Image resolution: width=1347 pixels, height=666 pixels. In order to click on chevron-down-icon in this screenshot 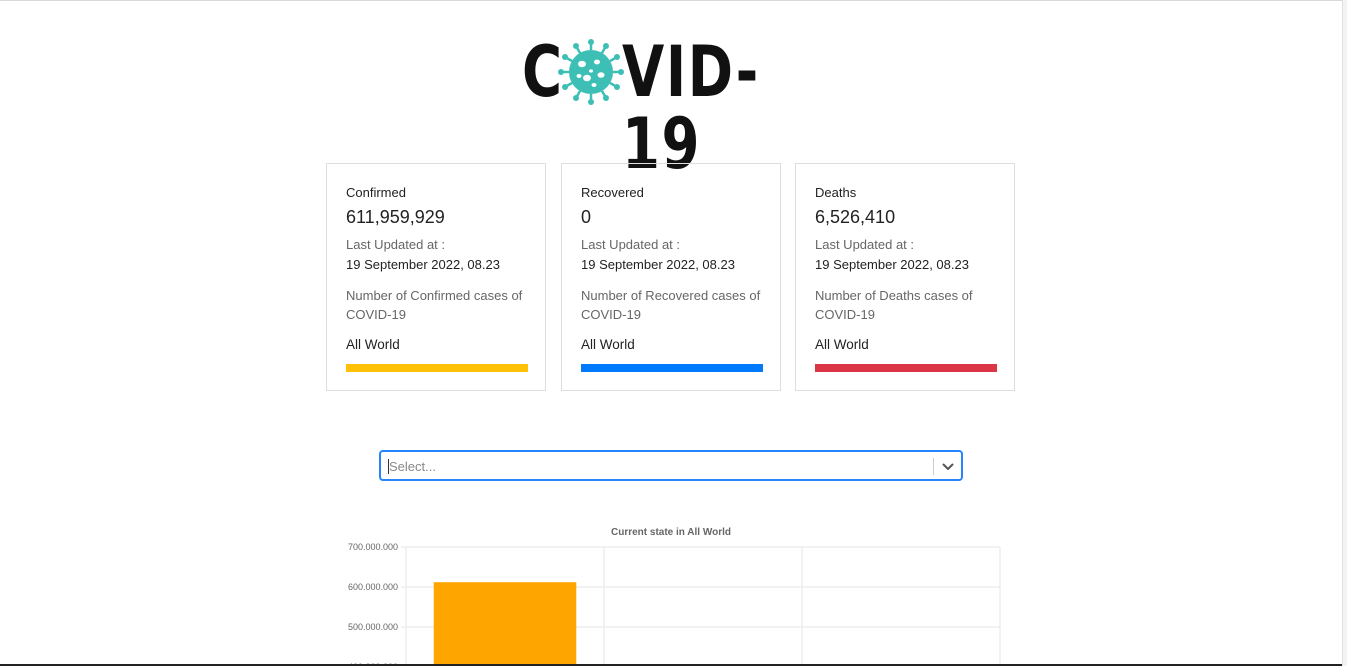, I will do `click(948, 466)`.